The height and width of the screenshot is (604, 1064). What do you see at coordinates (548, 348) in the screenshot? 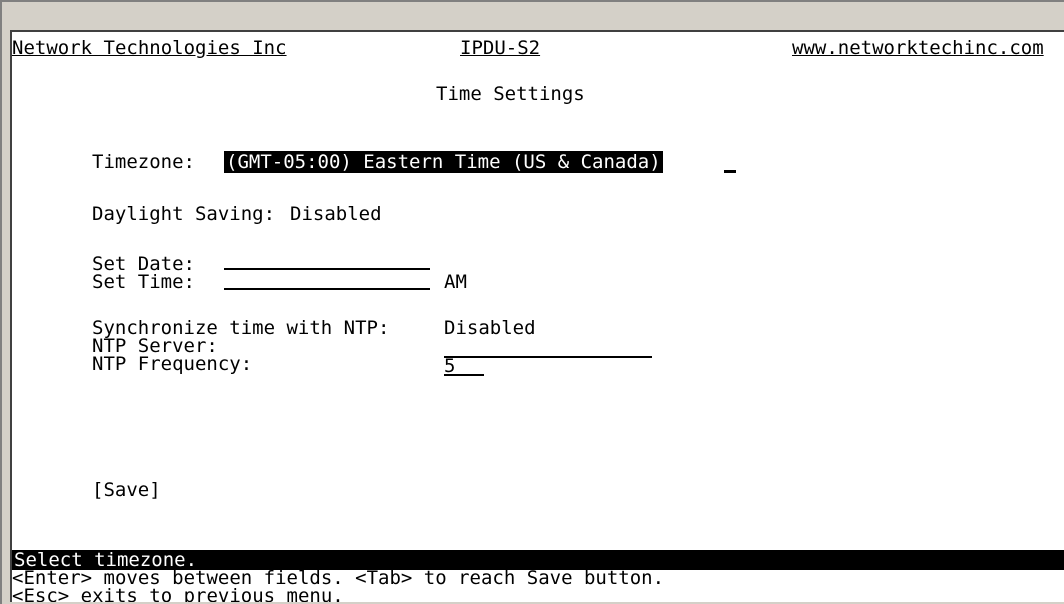
I see `ntp-server-field` at bounding box center [548, 348].